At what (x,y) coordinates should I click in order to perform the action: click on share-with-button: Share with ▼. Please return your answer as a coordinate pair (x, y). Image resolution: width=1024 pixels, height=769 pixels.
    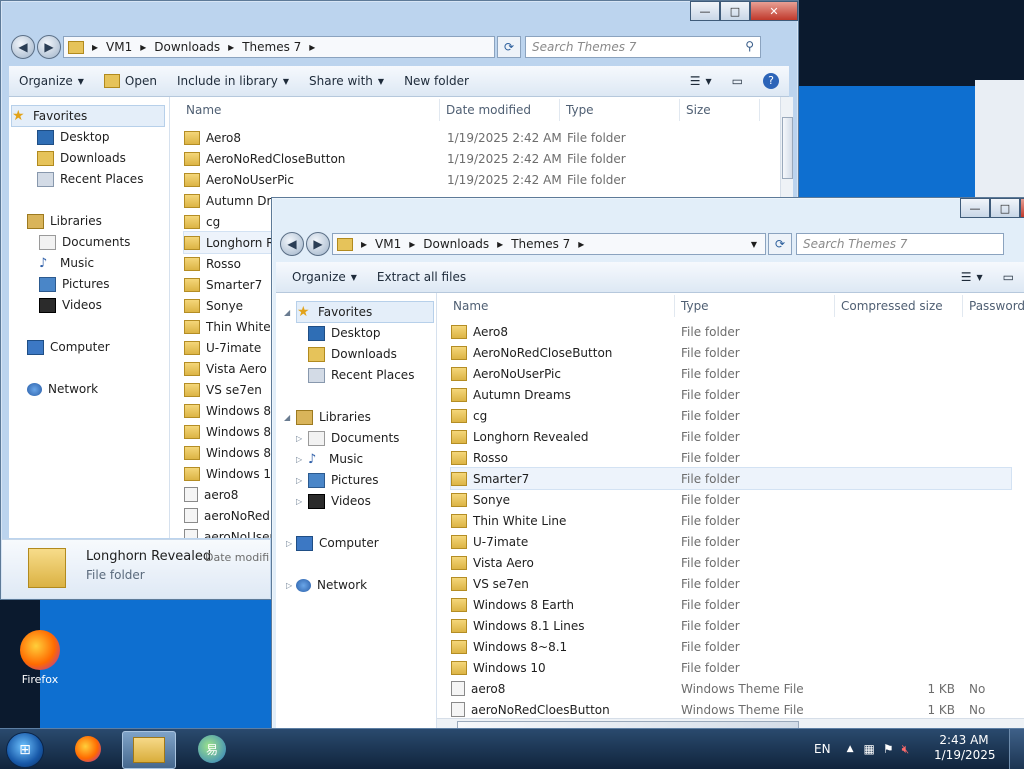
    Looking at the image, I should click on (346, 81).